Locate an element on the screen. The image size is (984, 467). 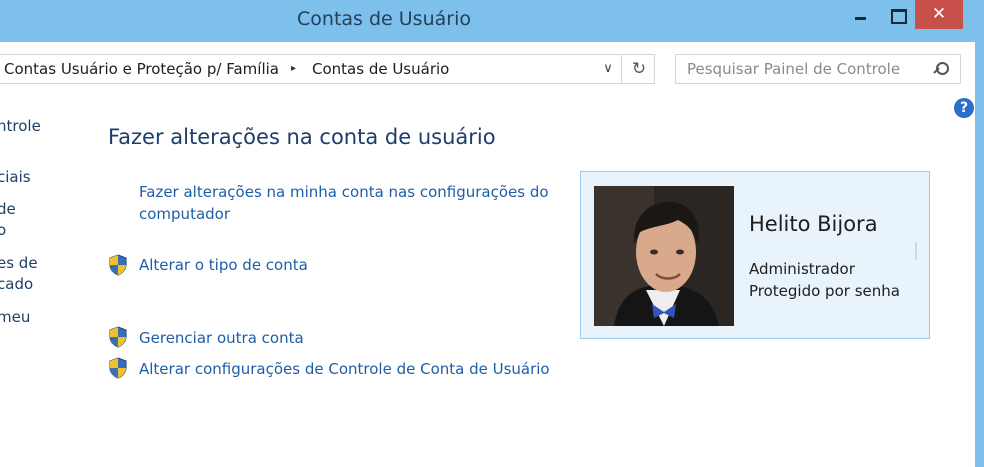
minimize-button is located at coordinates (860, 15).